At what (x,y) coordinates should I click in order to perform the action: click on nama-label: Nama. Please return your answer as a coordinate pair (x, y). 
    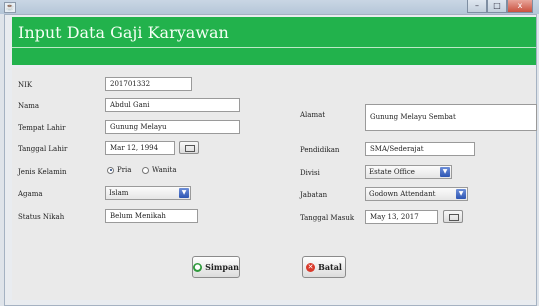
    Looking at the image, I should click on (29, 106).